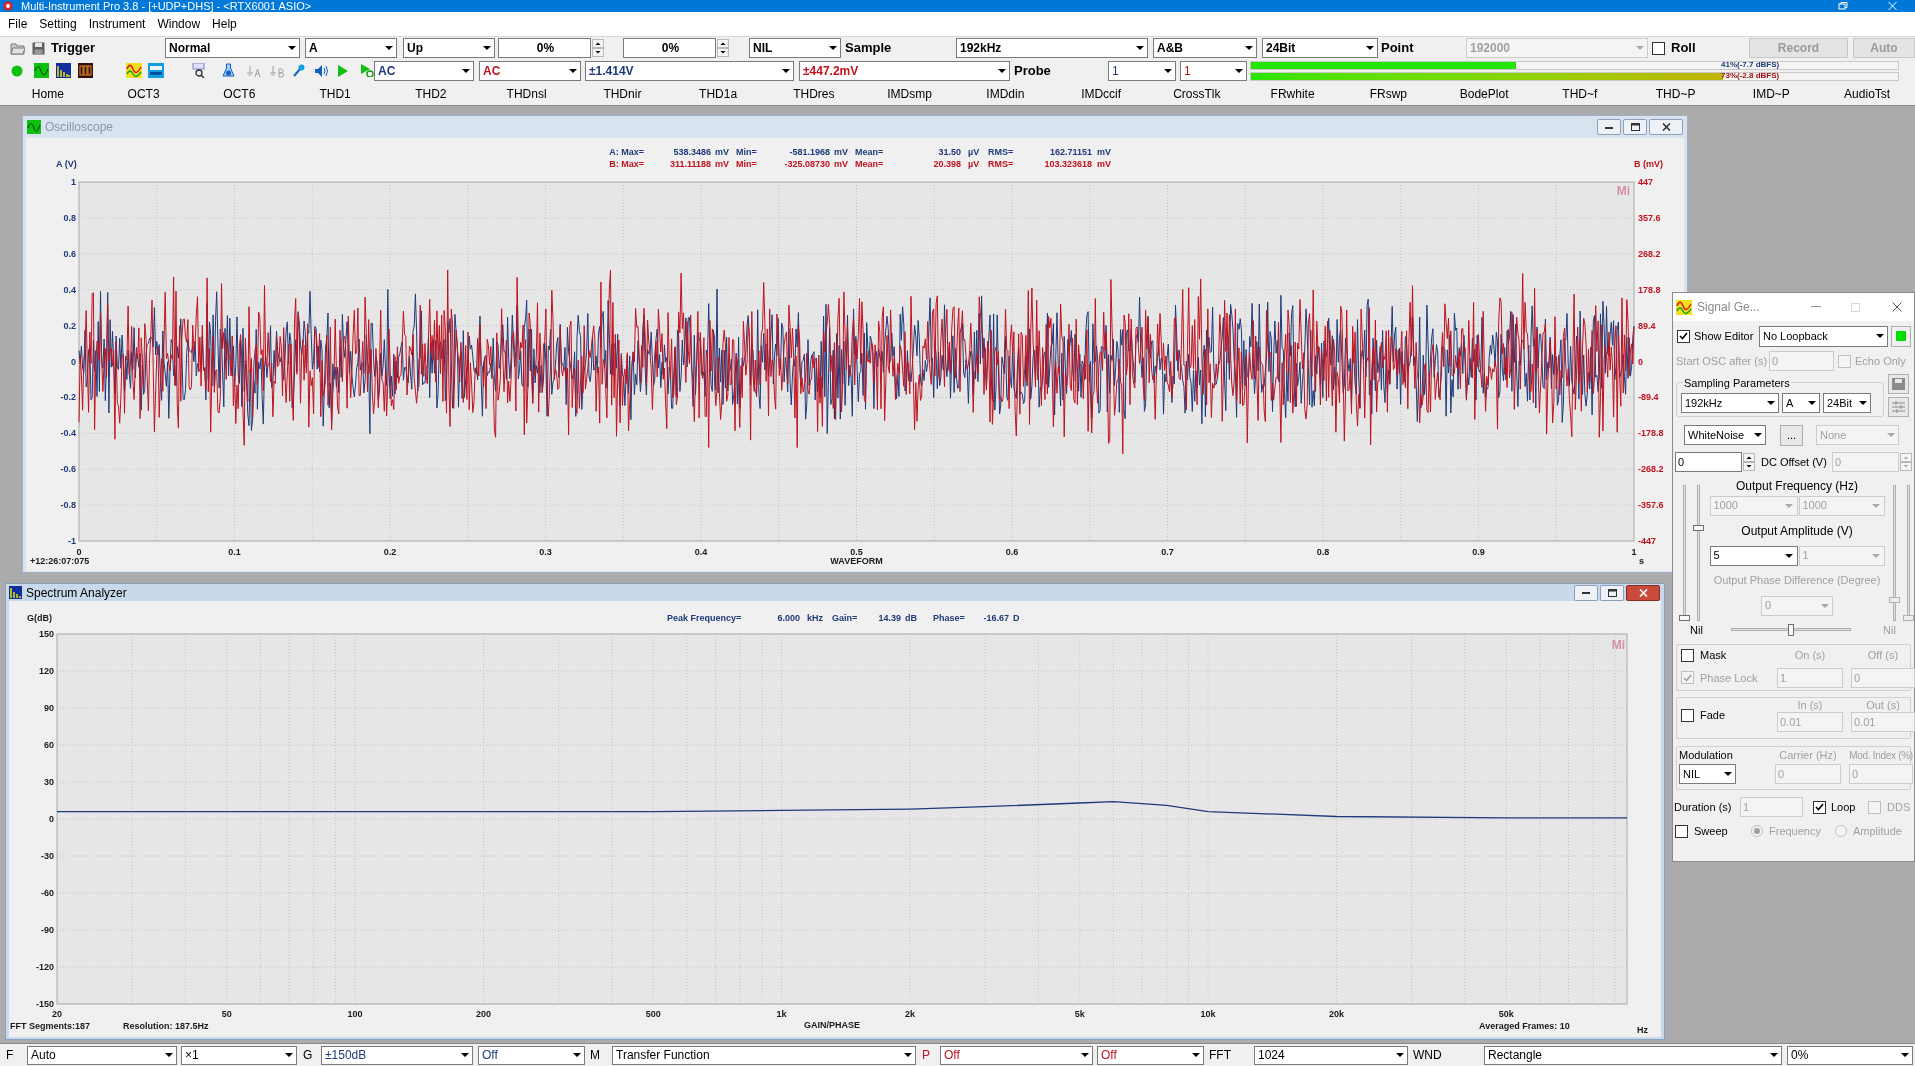 Image resolution: width=1915 pixels, height=1066 pixels. Describe the element at coordinates (689, 70) in the screenshot. I see `range-dropdown: ±1.414V` at that location.